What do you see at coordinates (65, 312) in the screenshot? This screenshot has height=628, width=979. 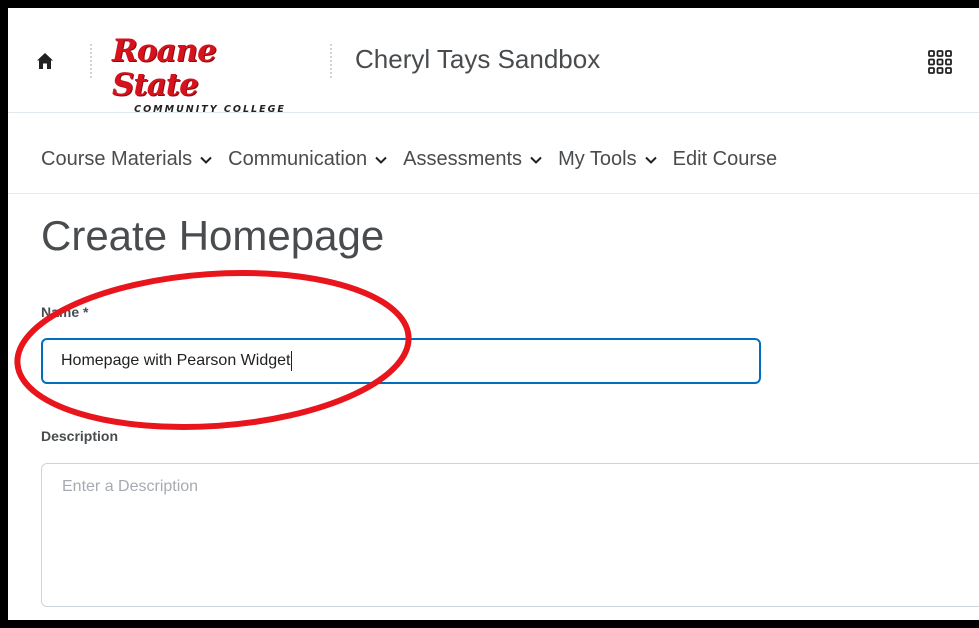 I see `name-label: Name *` at bounding box center [65, 312].